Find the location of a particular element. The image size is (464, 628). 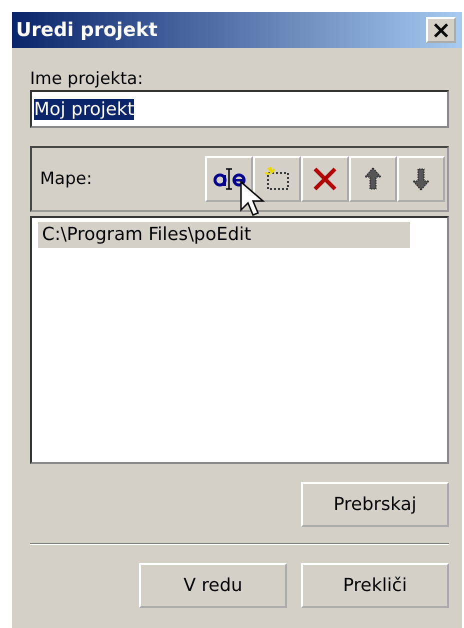

name-field: Moj projekt is located at coordinates (239, 109).